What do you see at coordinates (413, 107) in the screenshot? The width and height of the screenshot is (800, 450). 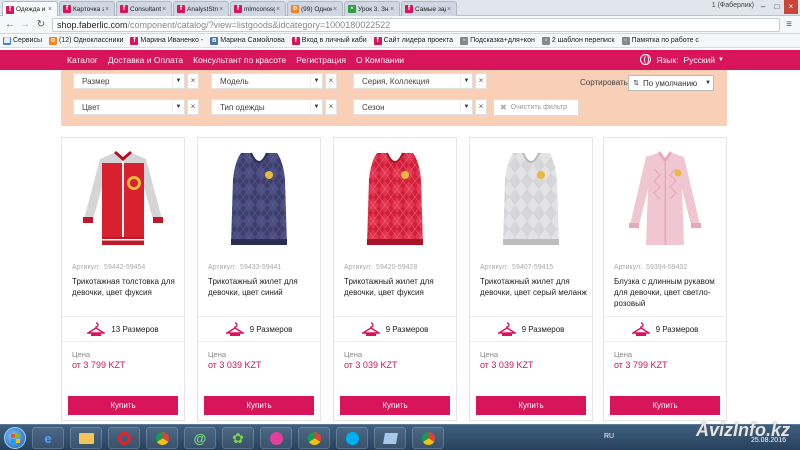 I see `filter-season: Сезон ▼` at bounding box center [413, 107].